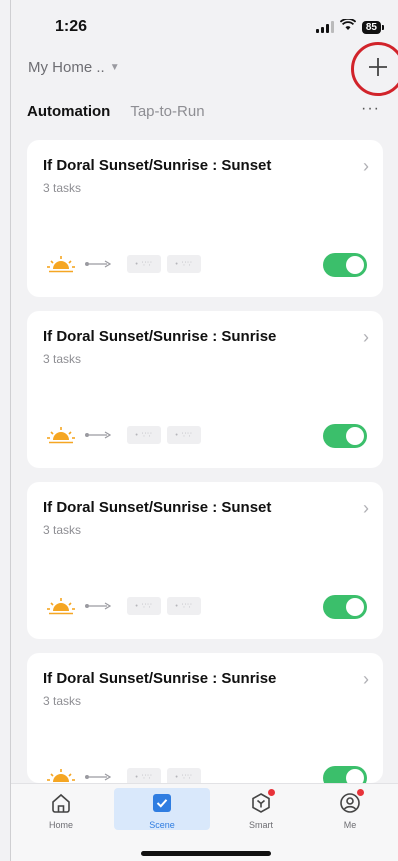 Image resolution: width=398 pixels, height=861 pixels. What do you see at coordinates (262, 801) in the screenshot?
I see `smart-icon` at bounding box center [262, 801].